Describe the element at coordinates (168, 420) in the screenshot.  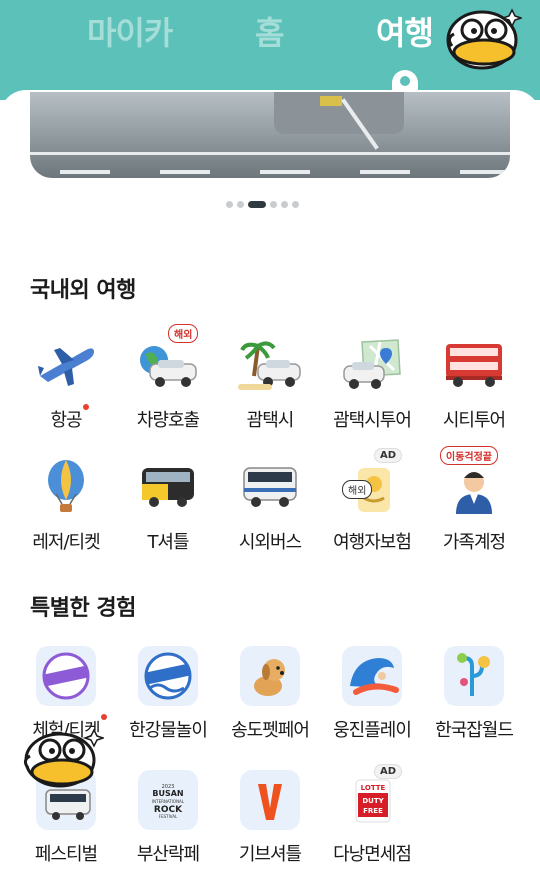
I see `menu-item-label: 차량호출` at that location.